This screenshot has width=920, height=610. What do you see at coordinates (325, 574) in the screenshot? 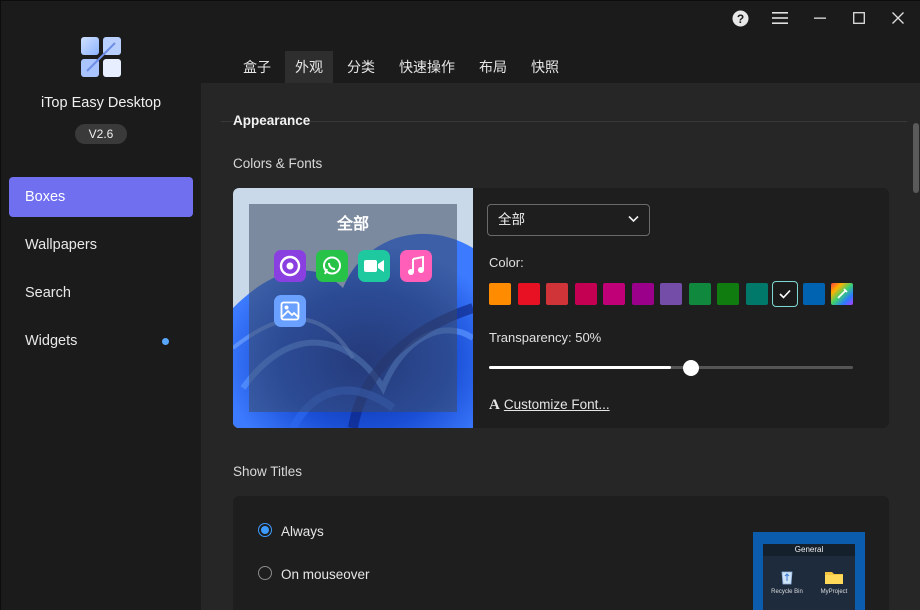
I see `radio-label: On mouseover` at bounding box center [325, 574].